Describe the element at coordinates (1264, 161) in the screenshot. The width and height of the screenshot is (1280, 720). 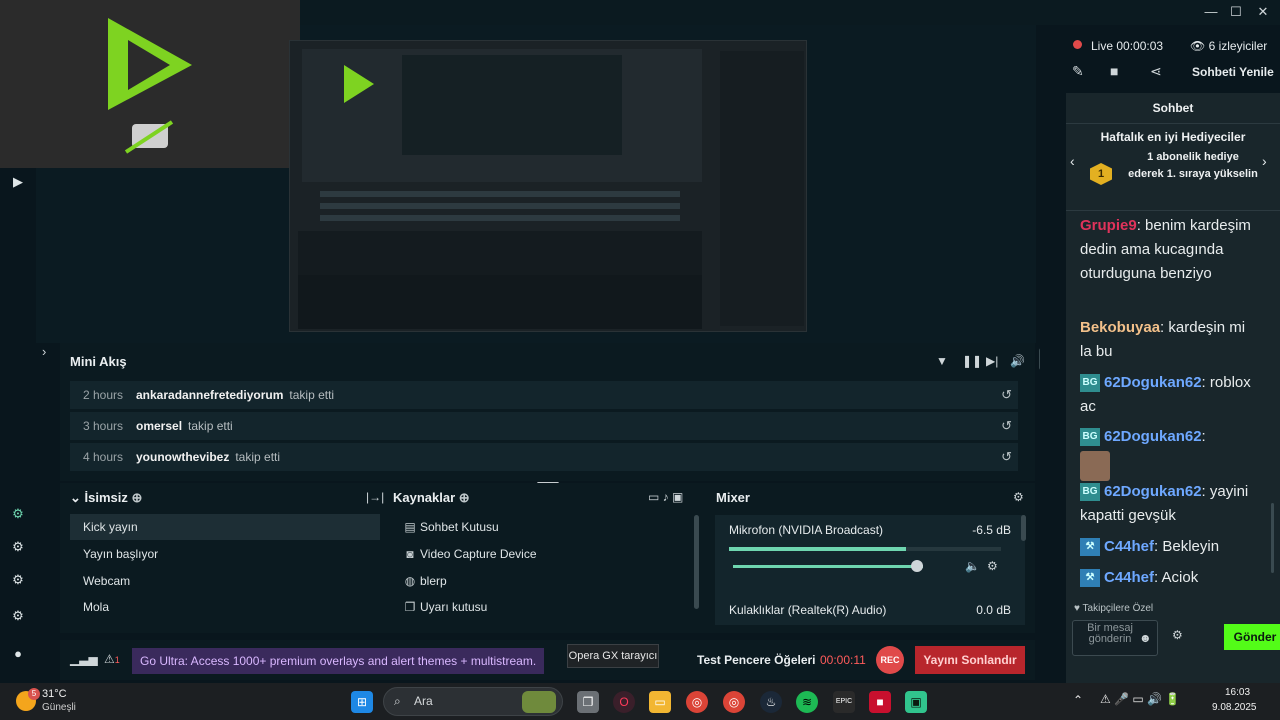
I see `next-chevron-icon: ›` at that location.